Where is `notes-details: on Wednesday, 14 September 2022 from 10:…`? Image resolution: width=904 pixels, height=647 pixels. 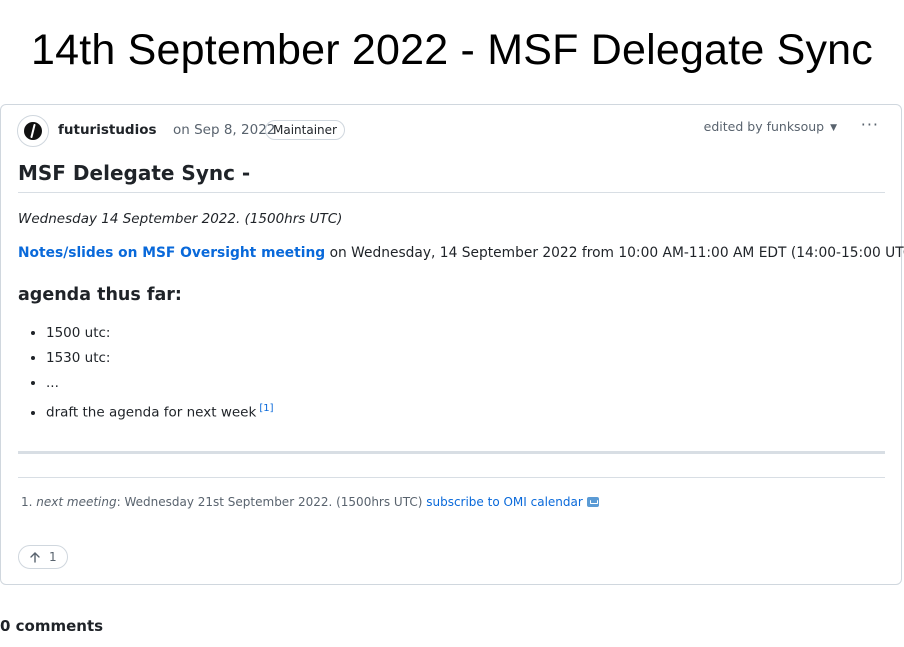
notes-details: on Wednesday, 14 September 2022 from 10:… is located at coordinates (614, 253).